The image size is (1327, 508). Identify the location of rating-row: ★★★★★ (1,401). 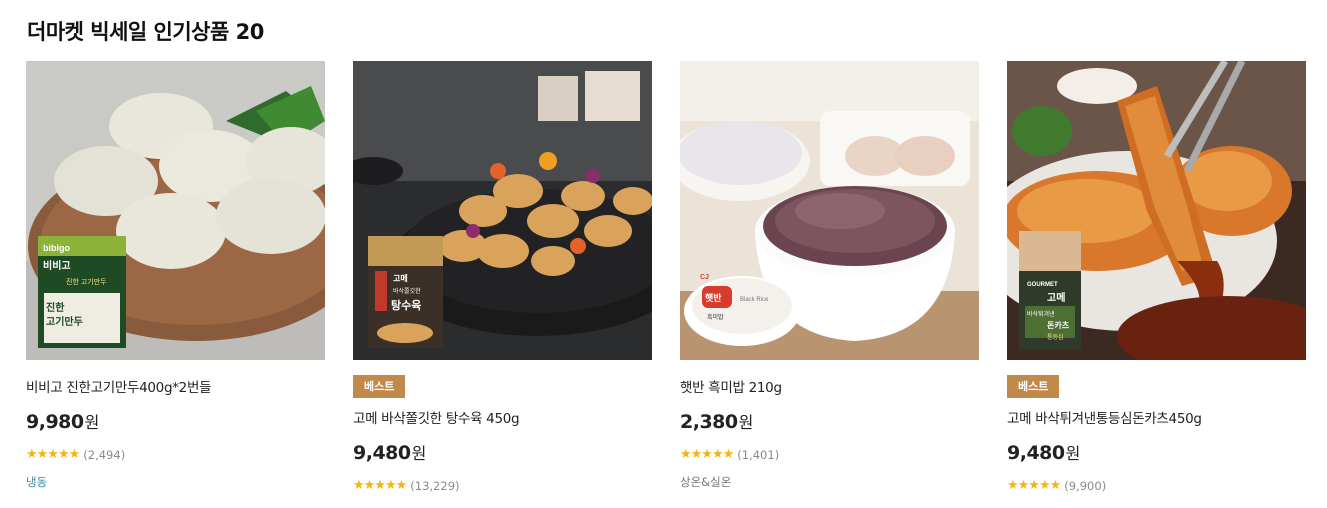
(829, 454).